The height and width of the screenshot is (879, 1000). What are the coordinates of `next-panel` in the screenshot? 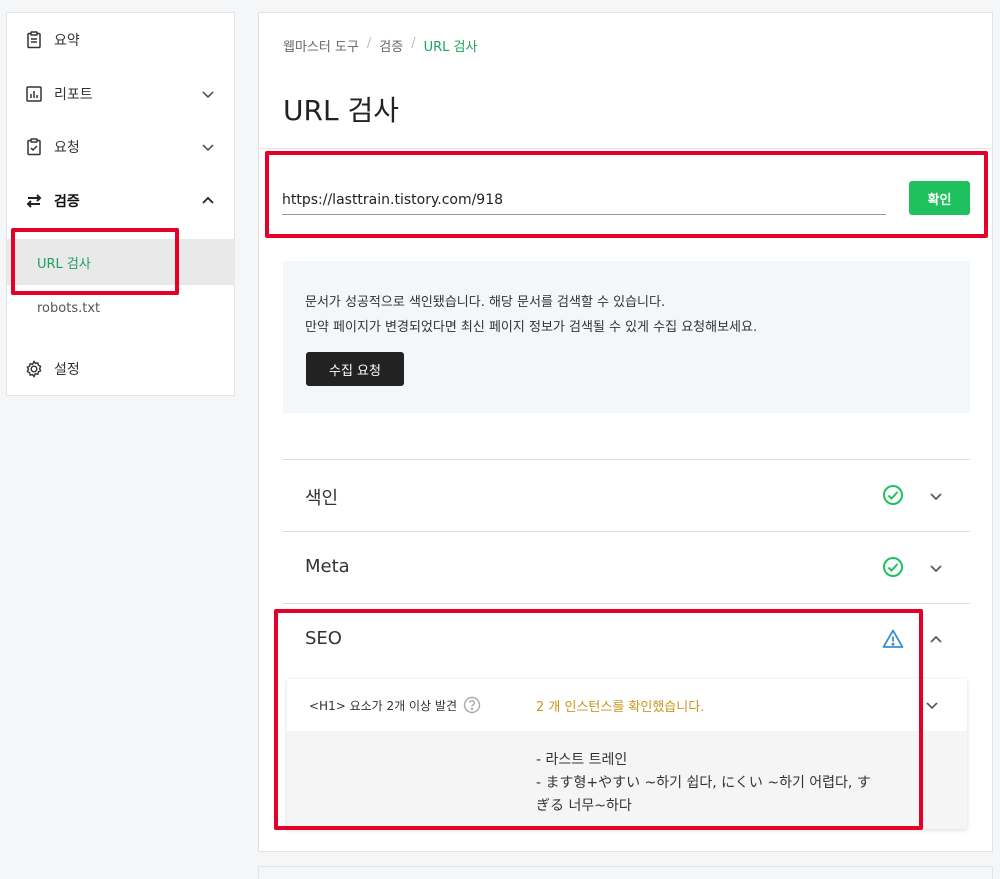 It's located at (625, 872).